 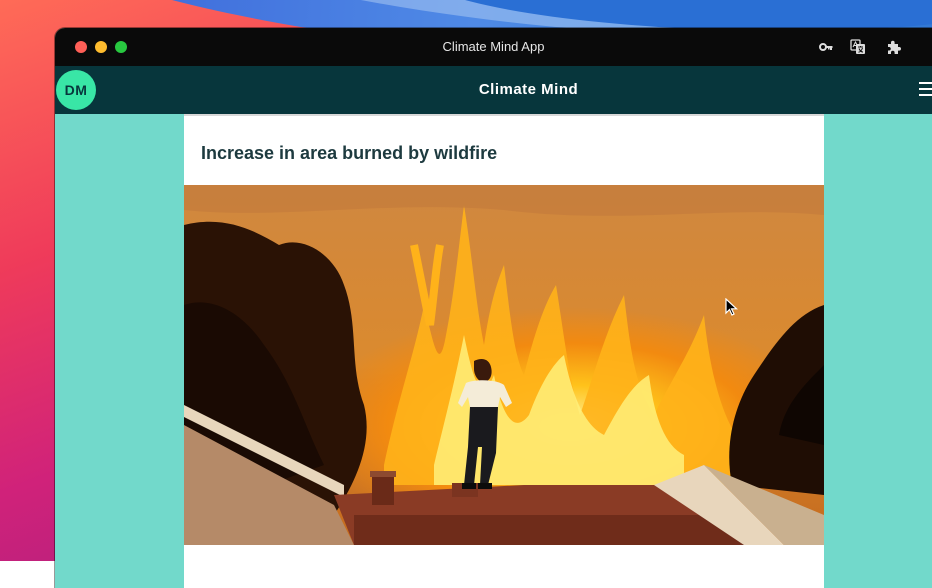 I want to click on extension-puzzle-icon, so click(x=894, y=47).